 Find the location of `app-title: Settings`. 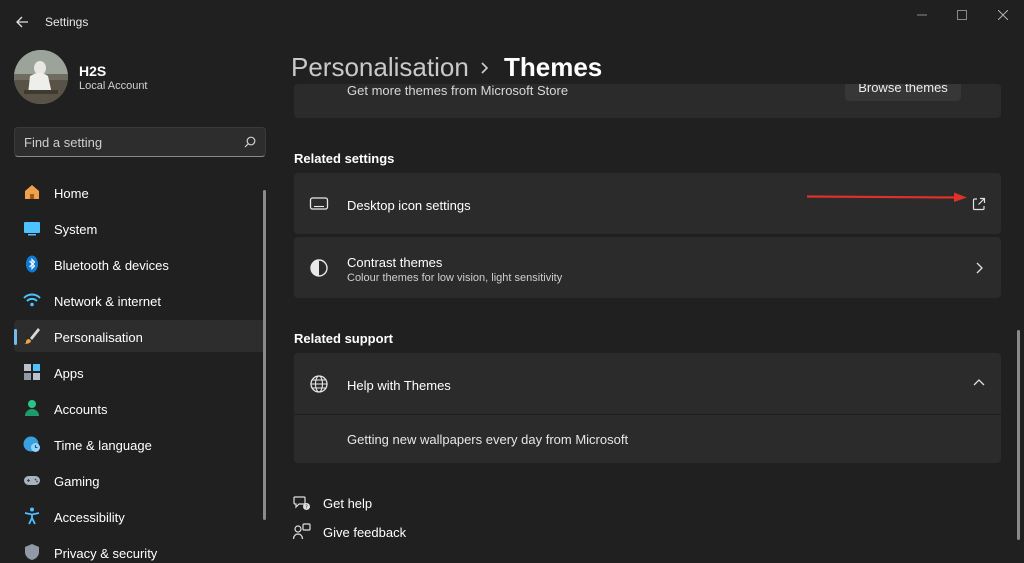

app-title: Settings is located at coordinates (67, 22).